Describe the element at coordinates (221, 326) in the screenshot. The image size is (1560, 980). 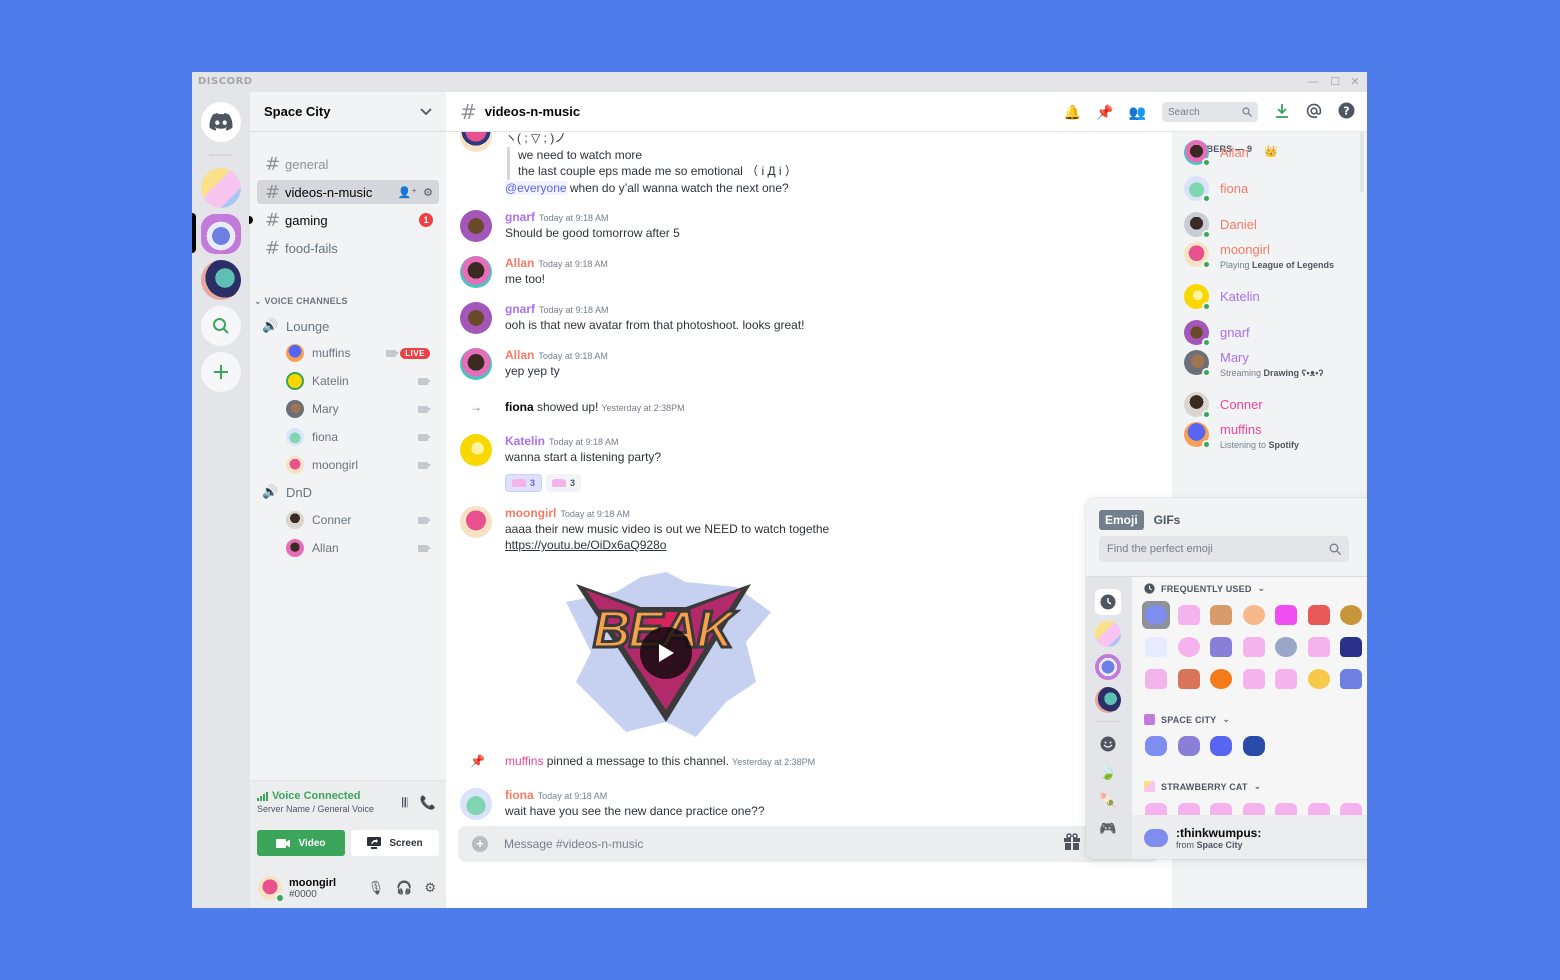
I see `explore-servers-button` at that location.